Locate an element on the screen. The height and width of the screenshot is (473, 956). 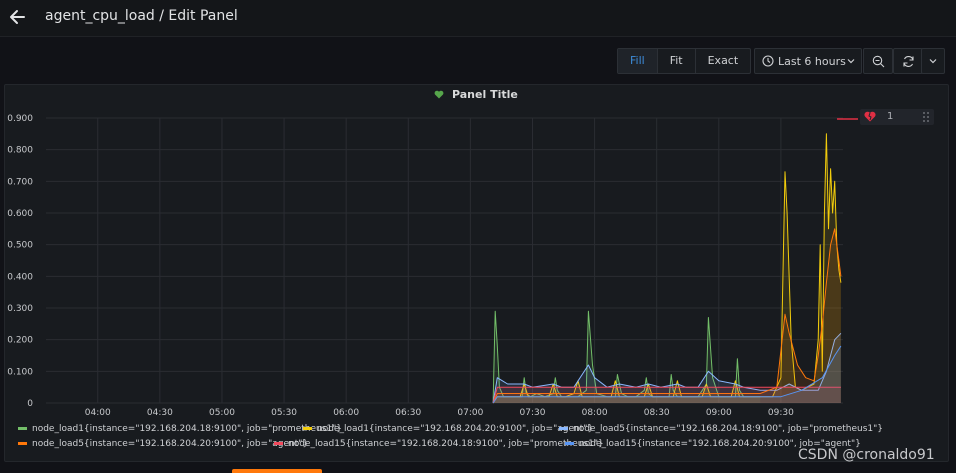
threshold-value: 1 is located at coordinates (890, 116).